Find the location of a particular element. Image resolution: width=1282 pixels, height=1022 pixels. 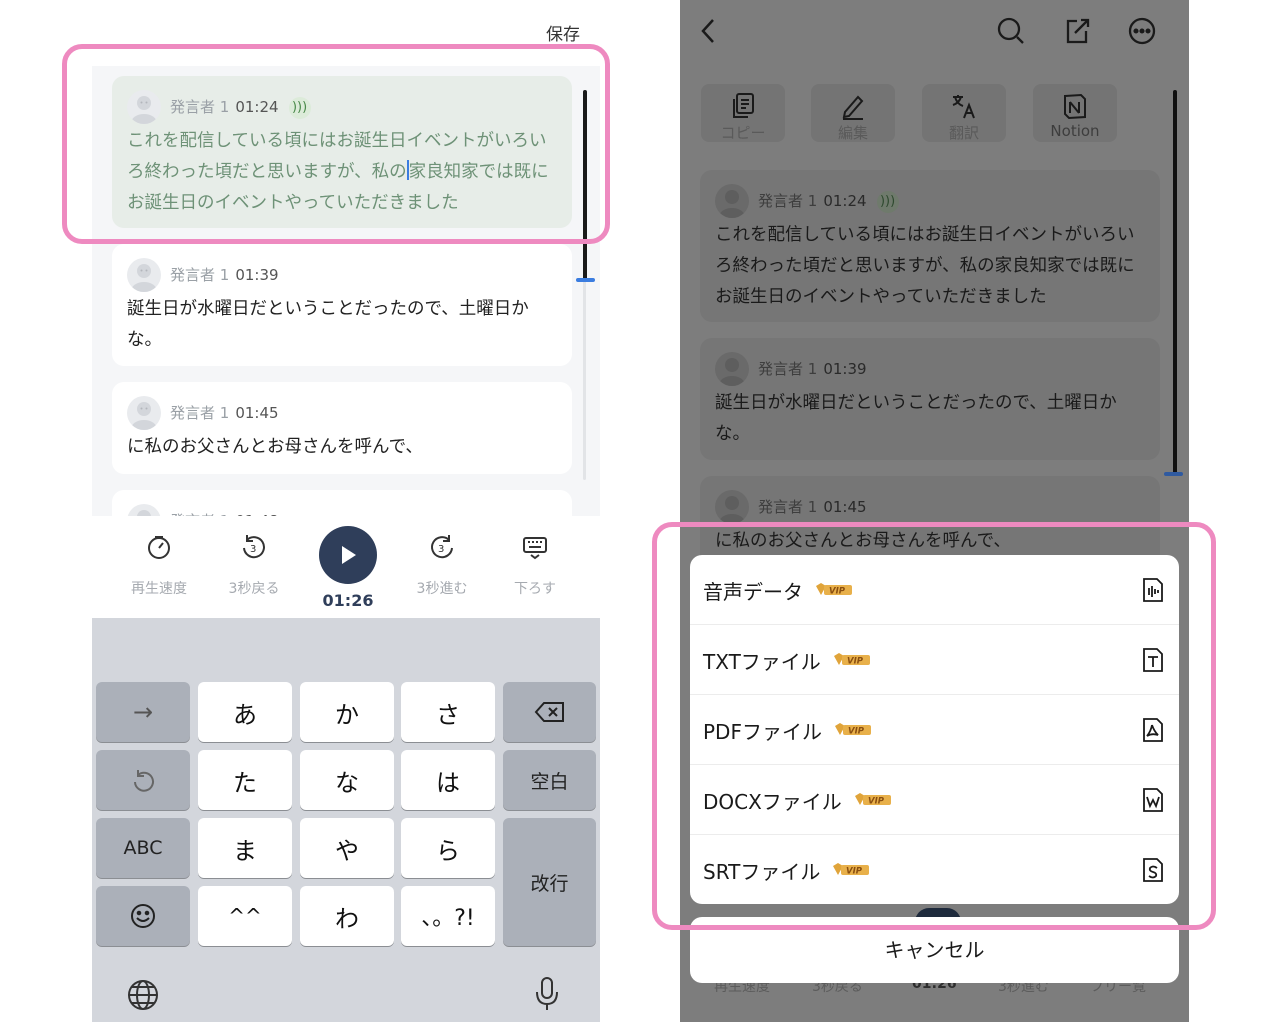

export-pdf-option: PDFファイル VIP is located at coordinates (934, 730).